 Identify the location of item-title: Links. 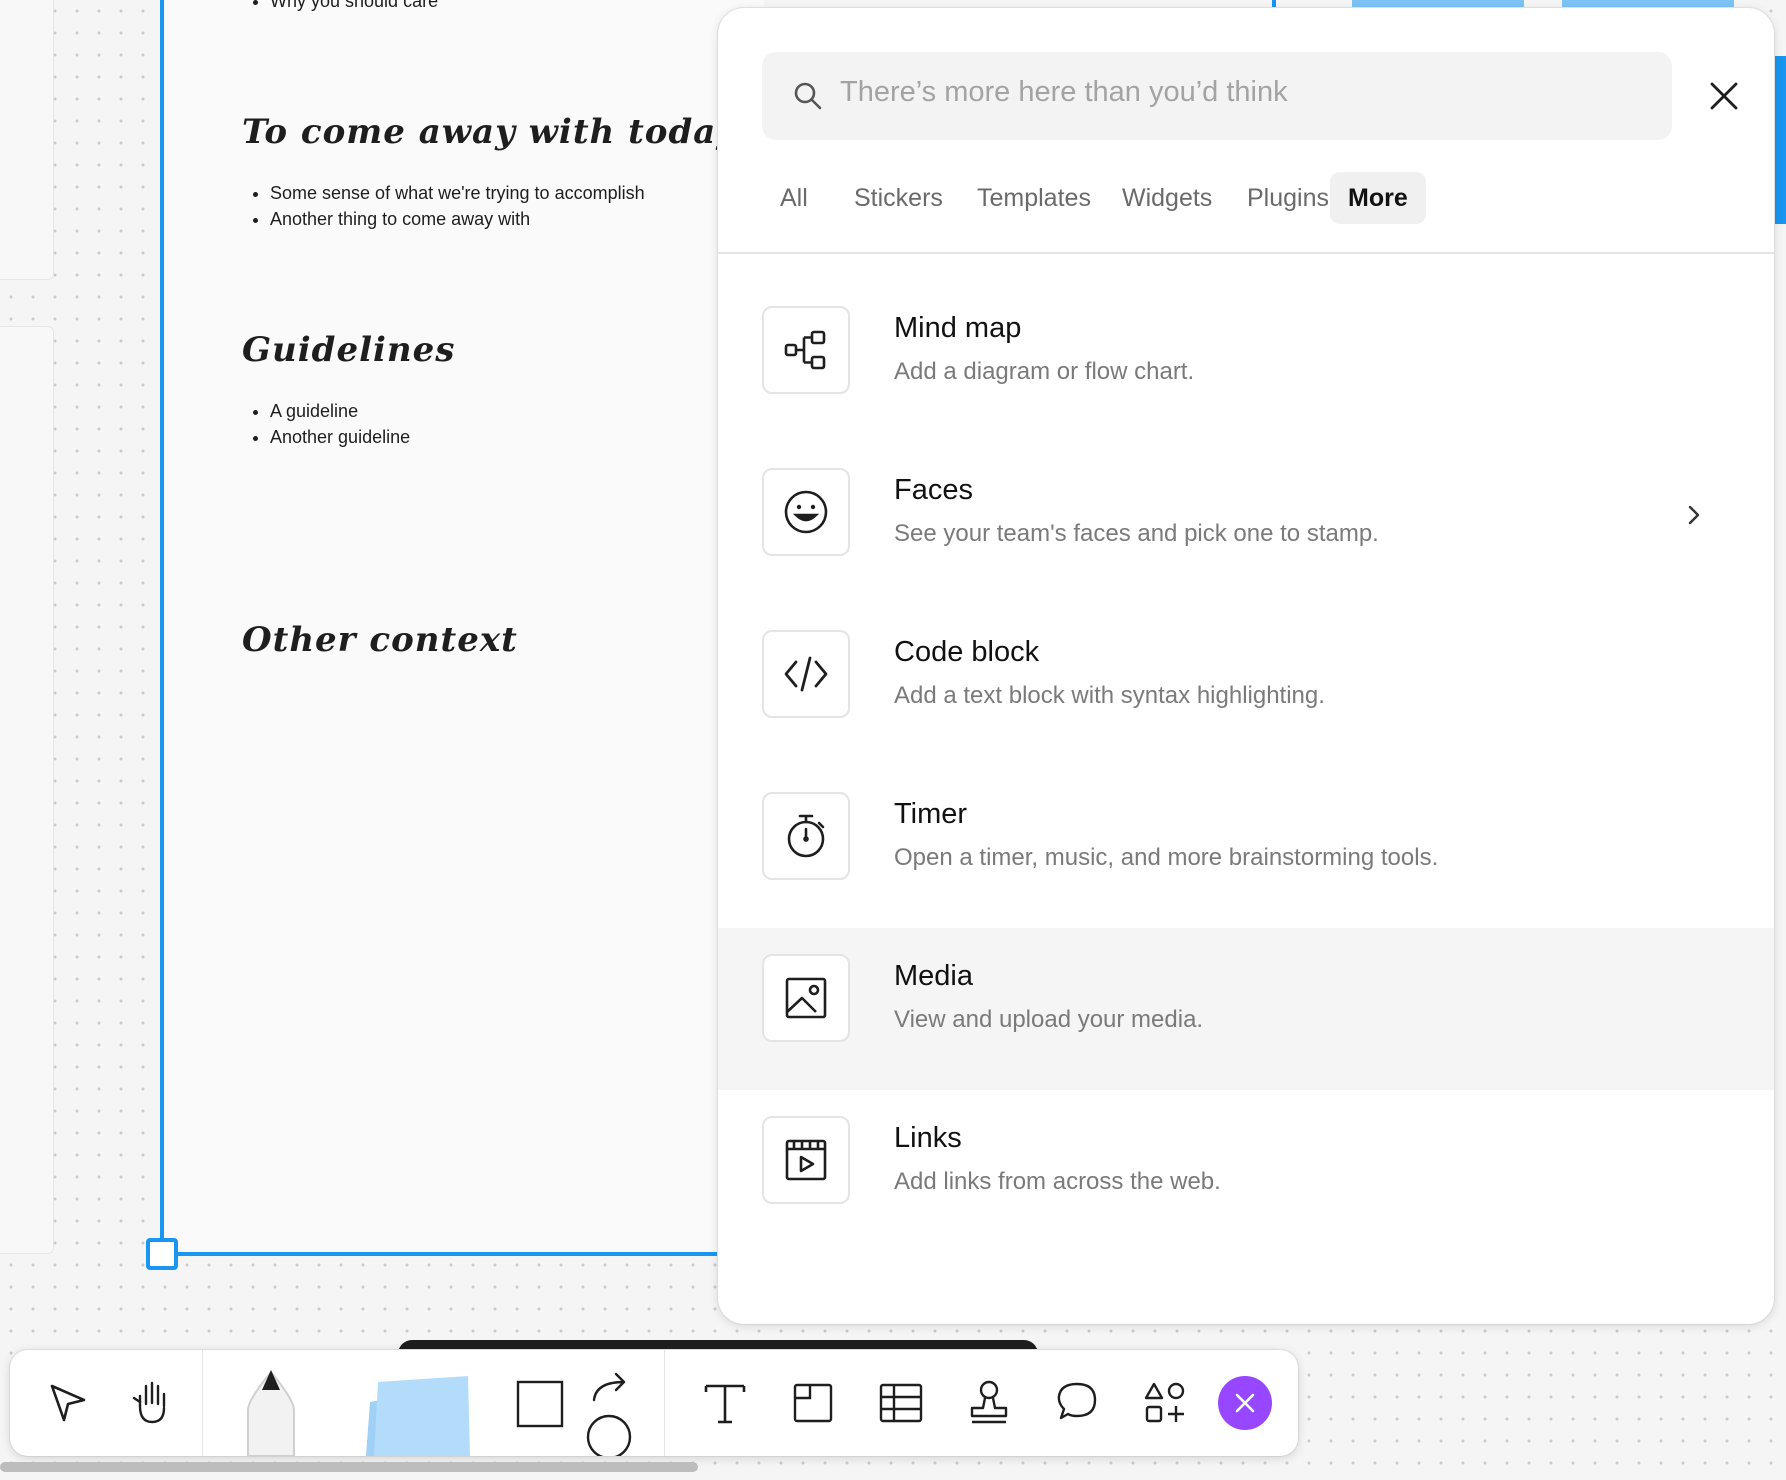
(928, 1138).